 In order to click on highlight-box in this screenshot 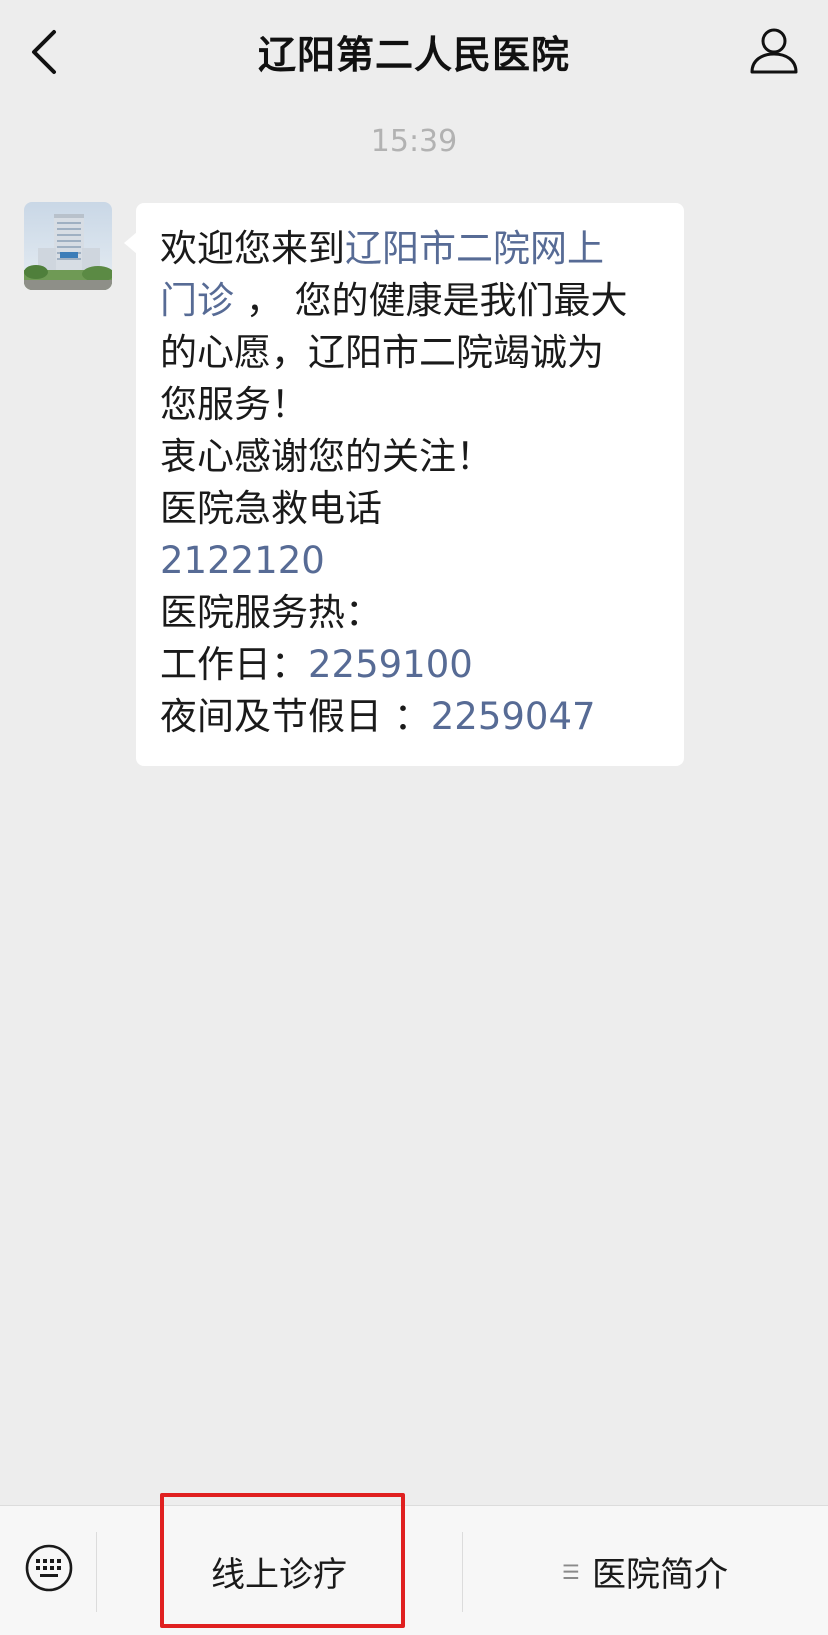, I will do `click(282, 1560)`.